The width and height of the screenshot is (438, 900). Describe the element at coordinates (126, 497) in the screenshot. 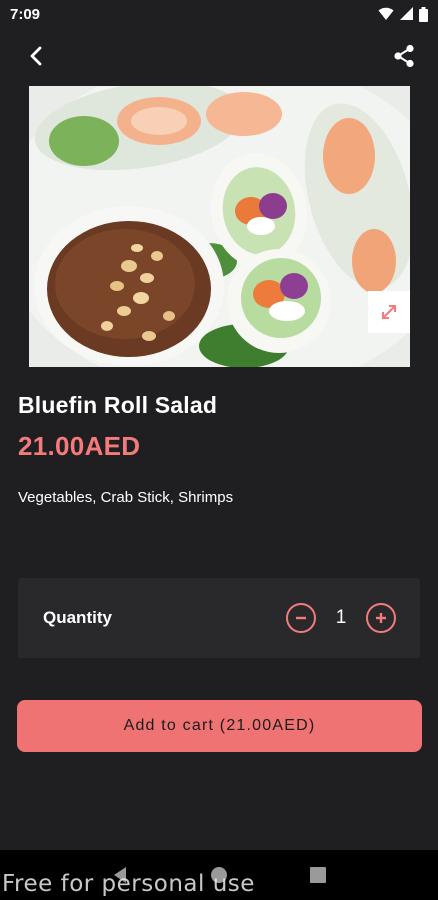

I see `product-description: Vegetables, Crab Stick, Shrimps` at that location.